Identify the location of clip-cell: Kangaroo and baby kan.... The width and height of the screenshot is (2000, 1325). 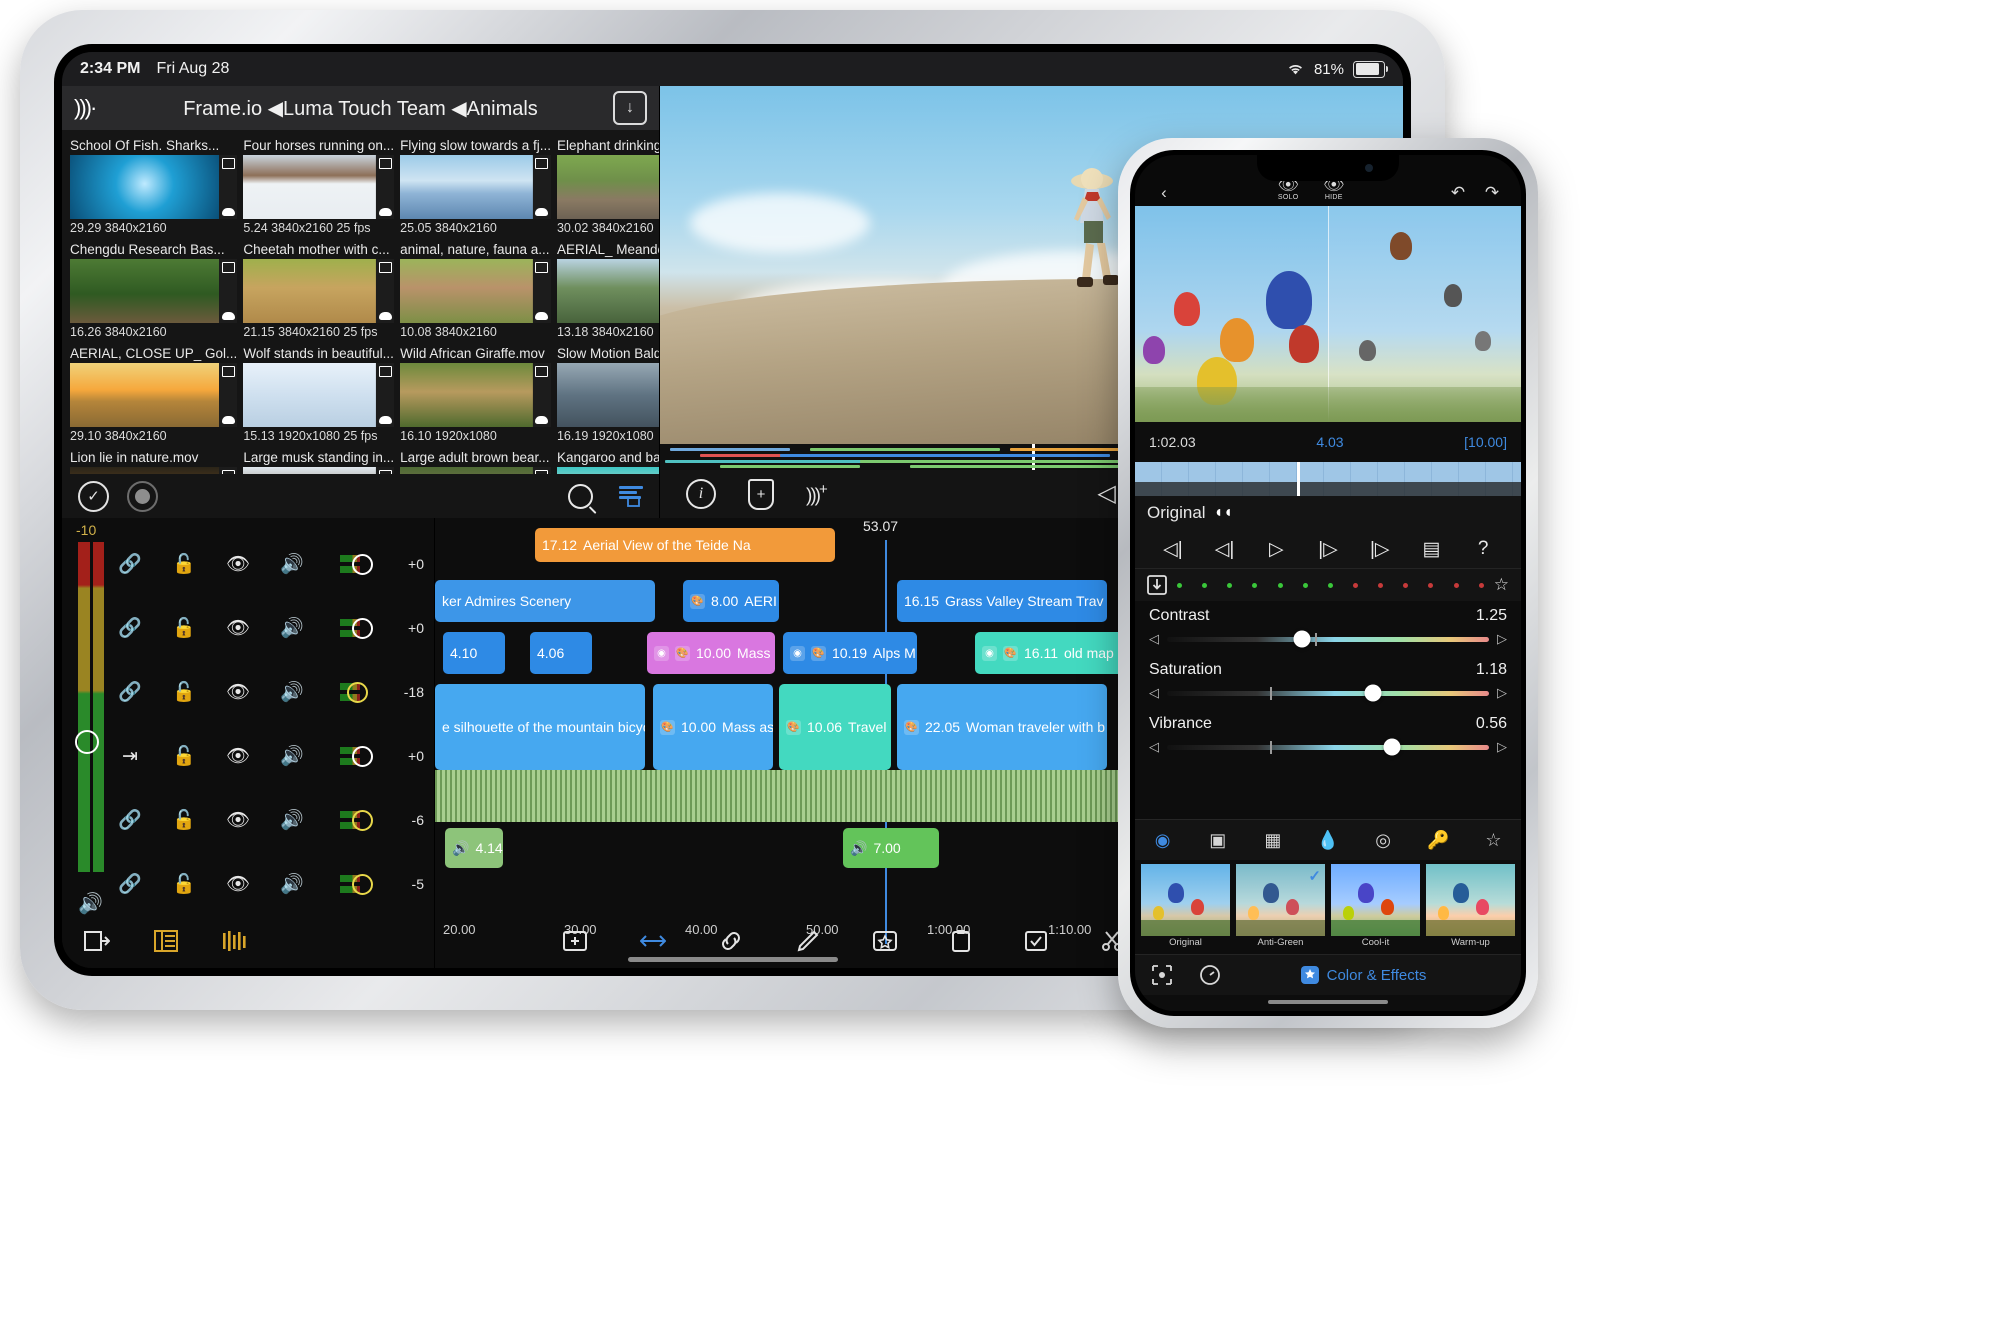
(607, 461).